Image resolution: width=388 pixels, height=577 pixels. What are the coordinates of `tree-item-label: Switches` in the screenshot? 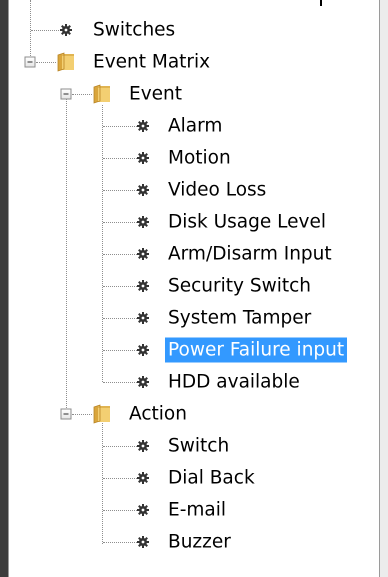 It's located at (134, 30).